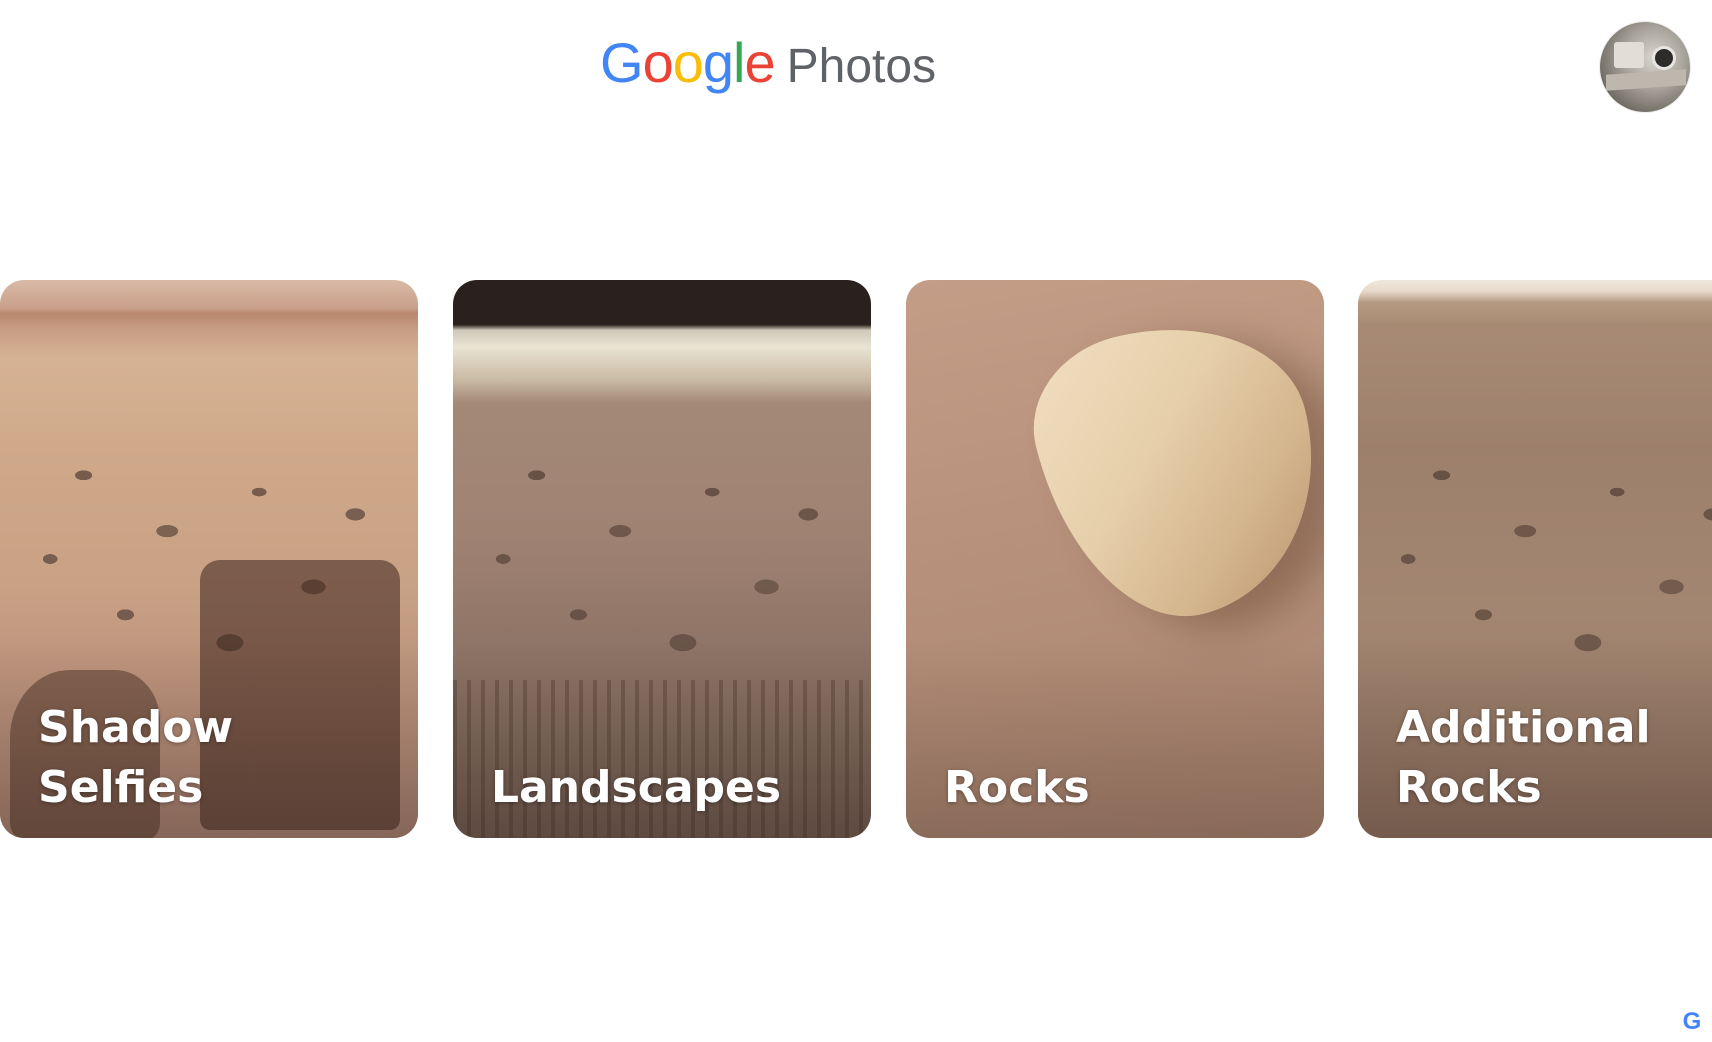 The width and height of the screenshot is (1712, 1042). Describe the element at coordinates (209, 559) in the screenshot. I see `album-card-shadow-selfies: Shadow Selfies` at that location.